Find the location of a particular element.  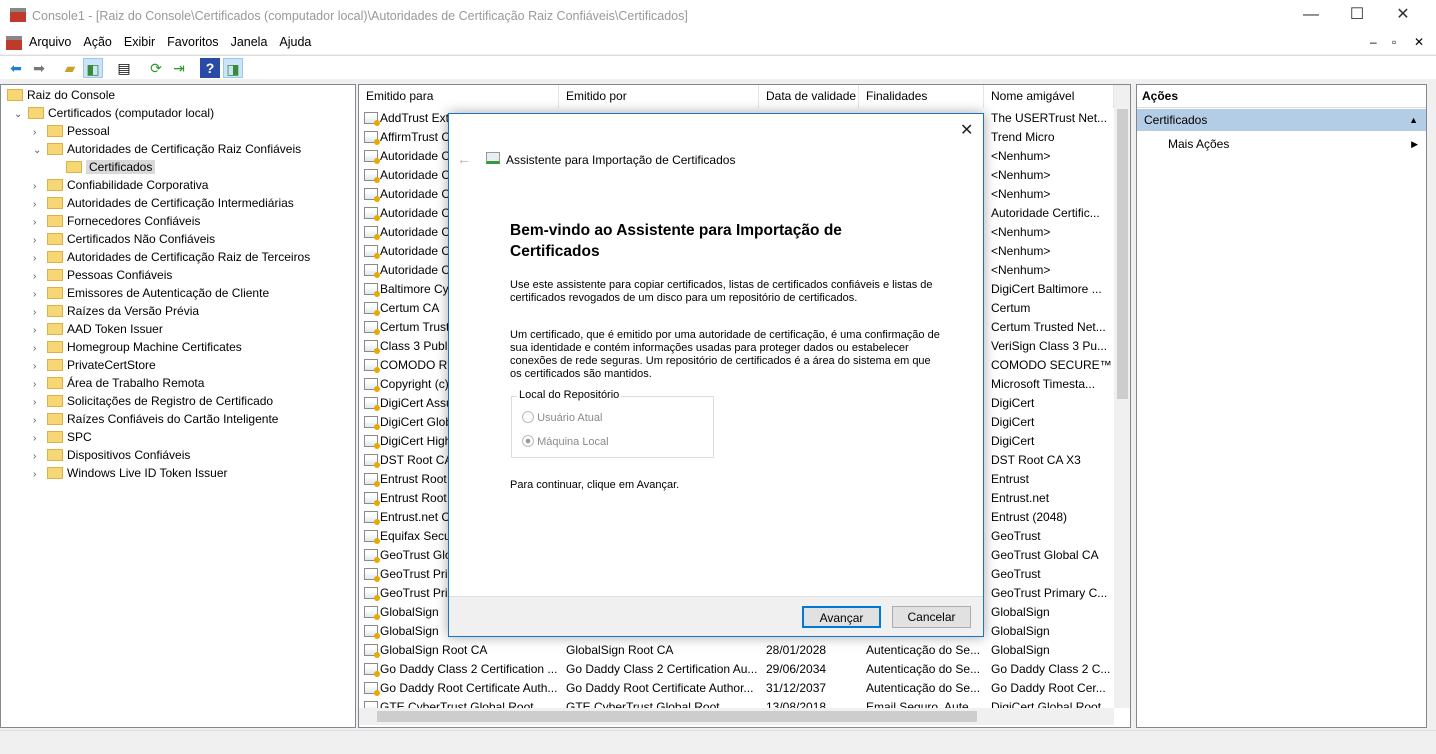

tree-item: › AAD Token Issuer is located at coordinates (98, 329).